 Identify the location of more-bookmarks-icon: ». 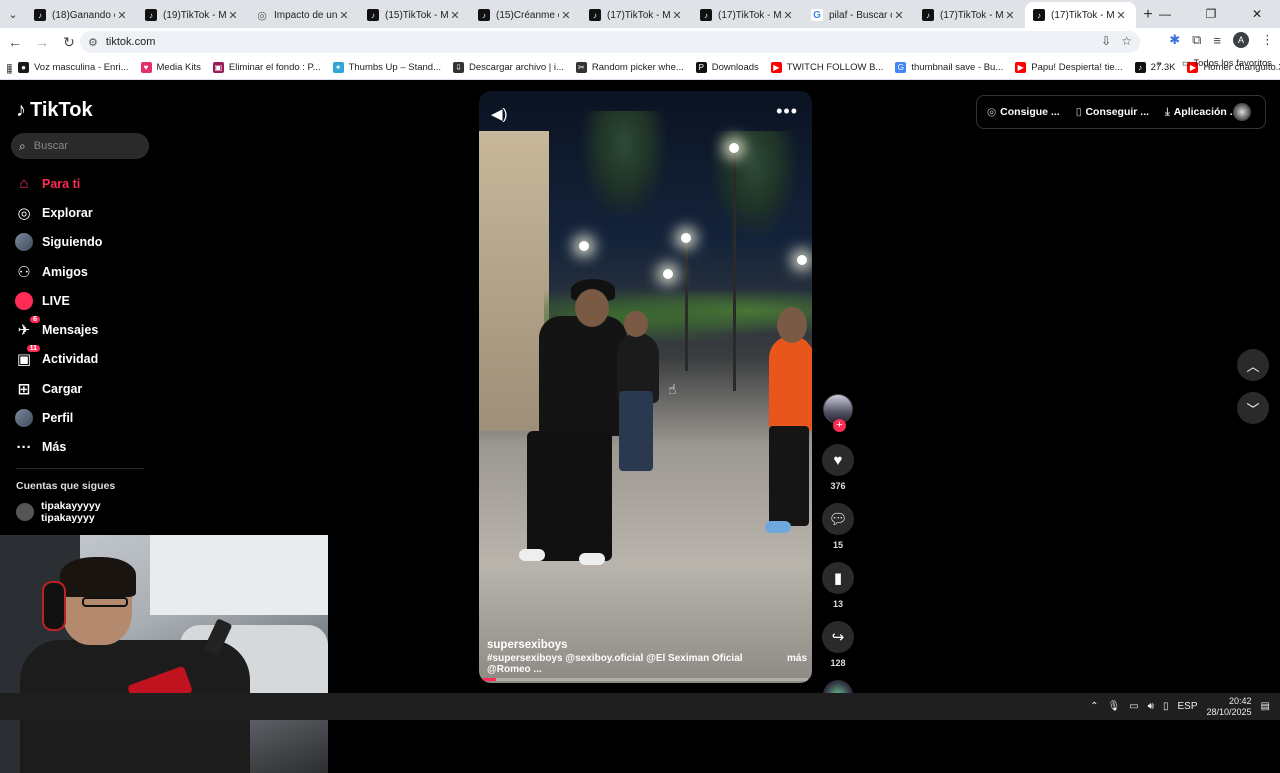
(1159, 63).